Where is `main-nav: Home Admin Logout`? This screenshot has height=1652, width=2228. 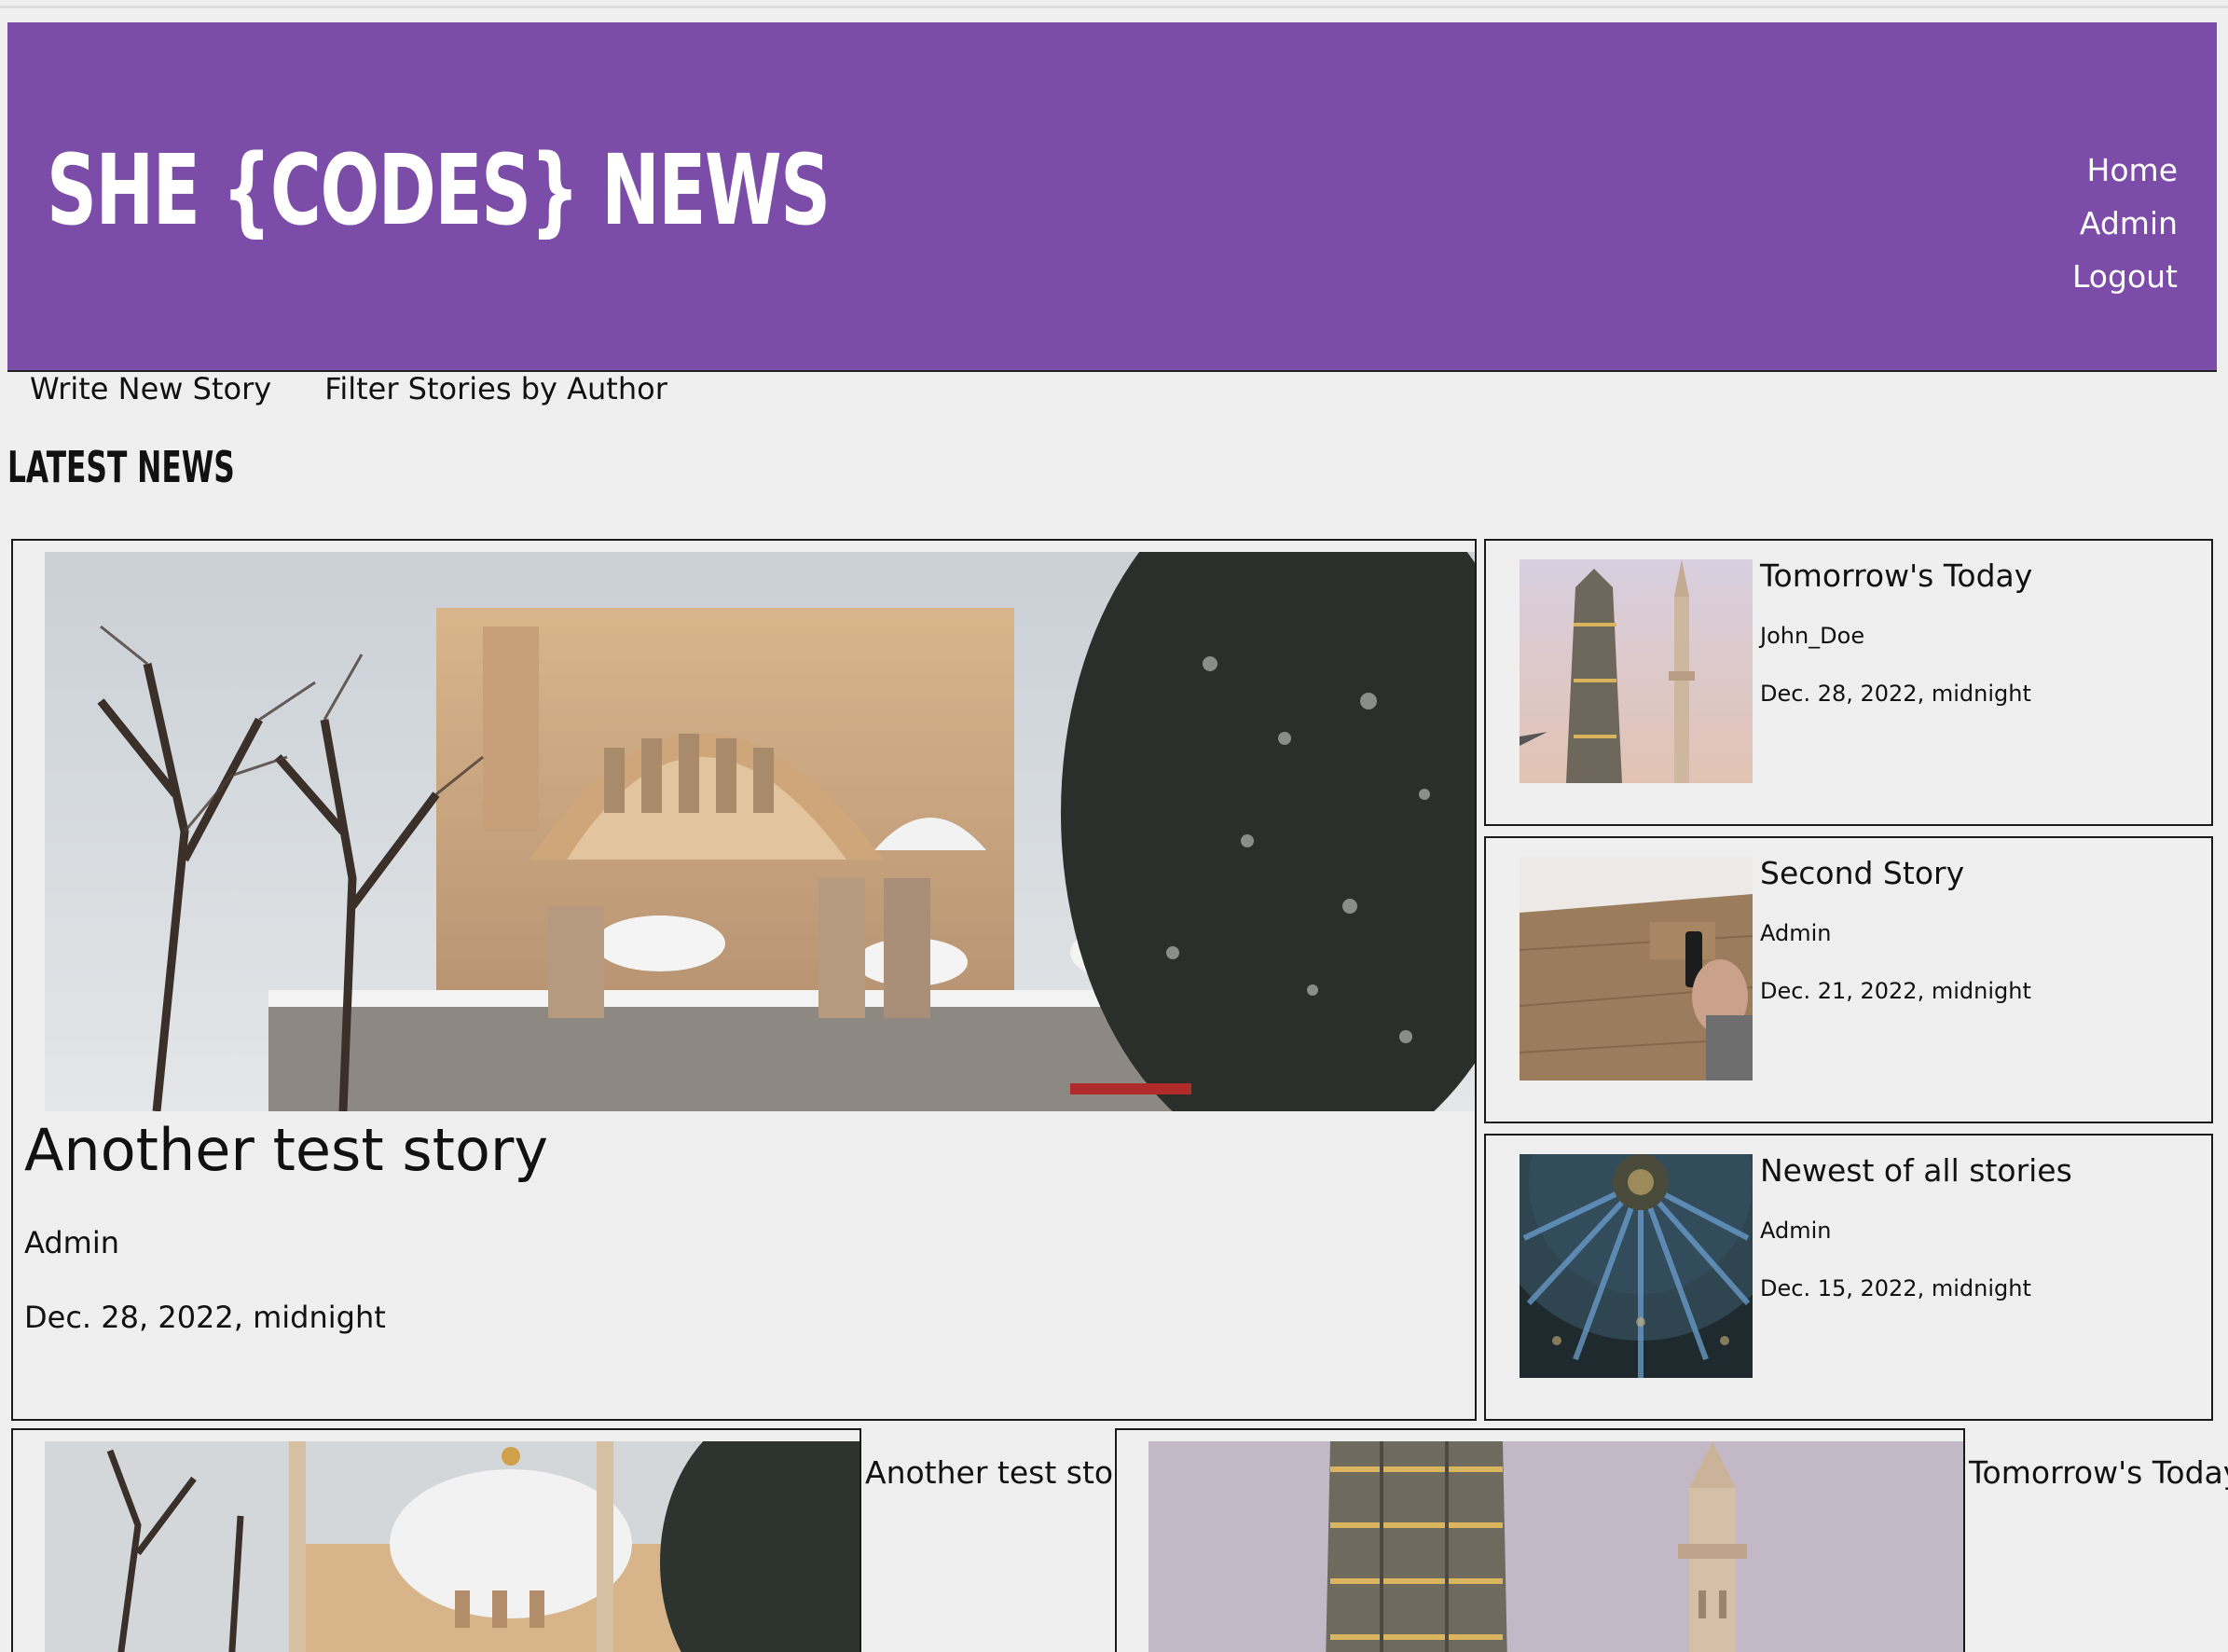
main-nav: Home Admin Logout is located at coordinates (2125, 223).